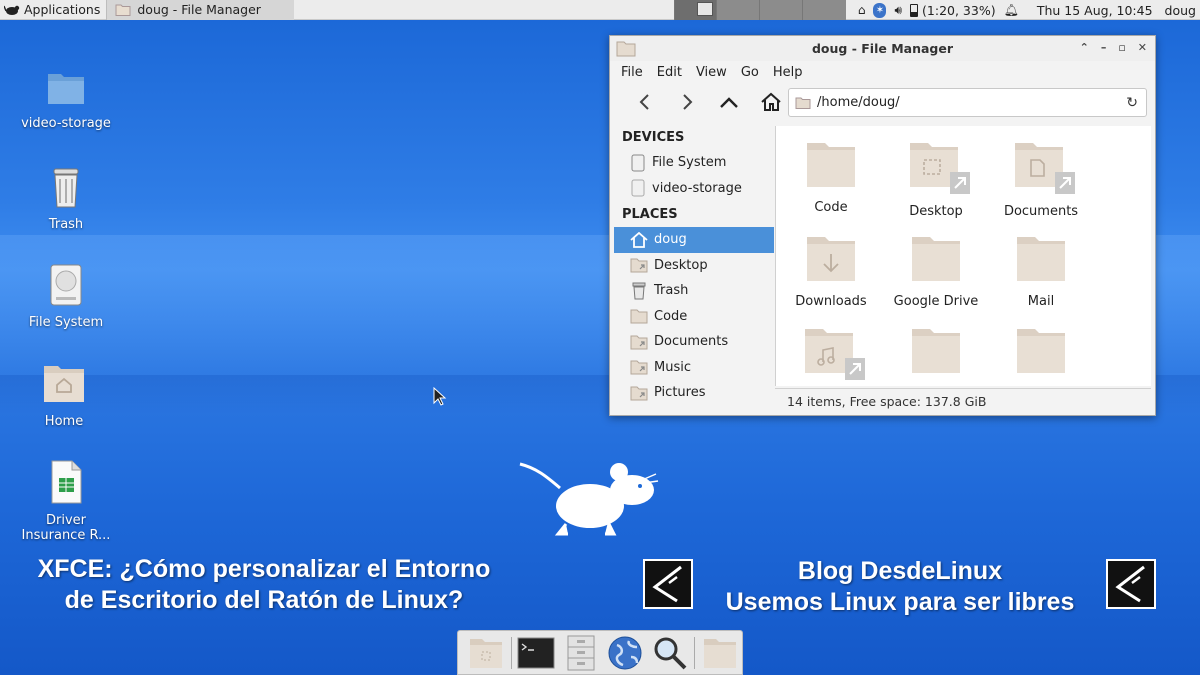  I want to click on file-item-label: Documents, so click(1041, 211).